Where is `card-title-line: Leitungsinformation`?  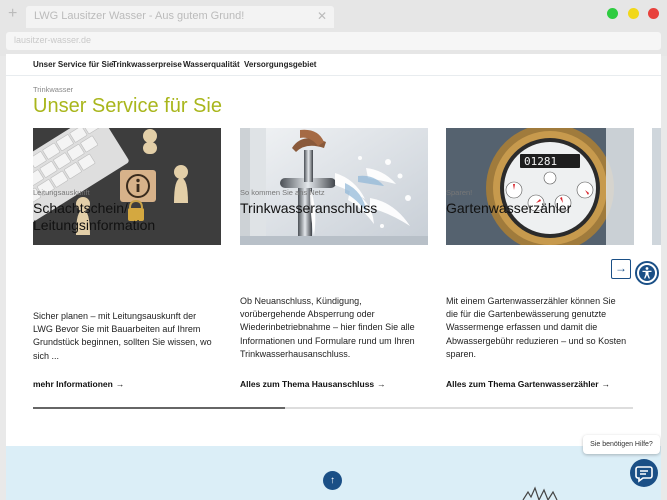
card-title-line: Leitungsinformation is located at coordinates (94, 225).